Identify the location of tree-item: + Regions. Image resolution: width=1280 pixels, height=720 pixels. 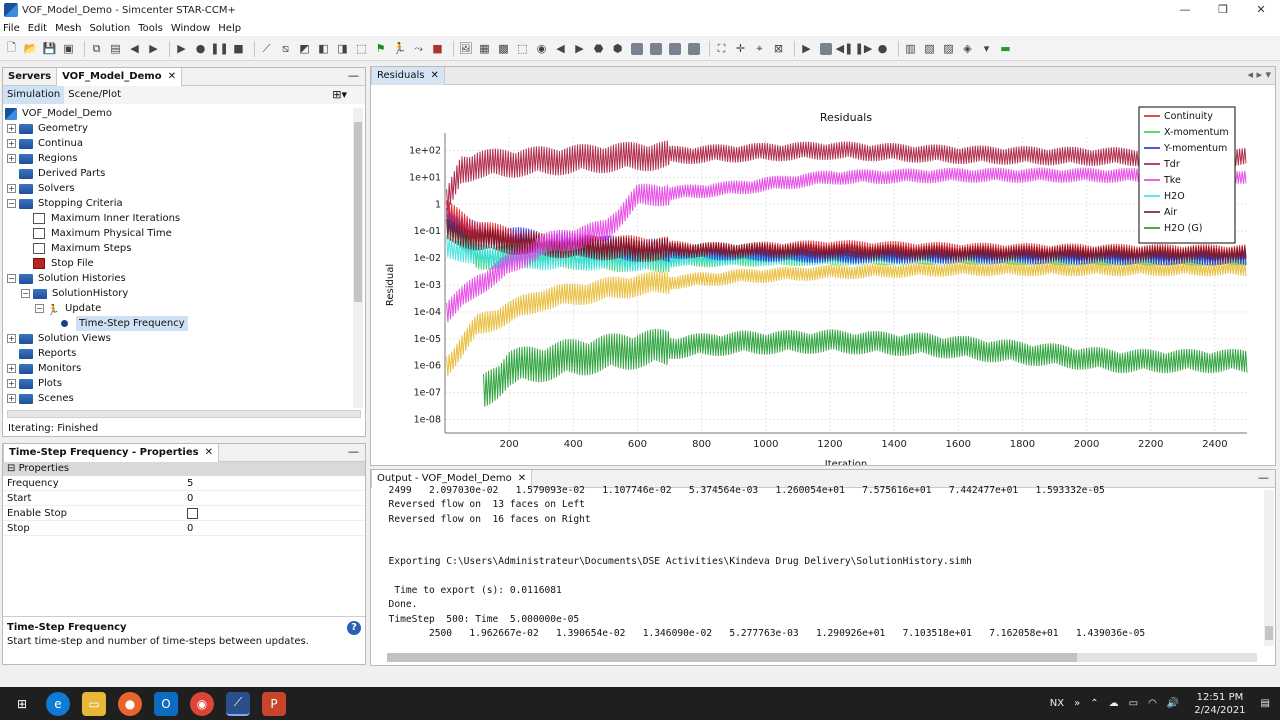
(178, 158).